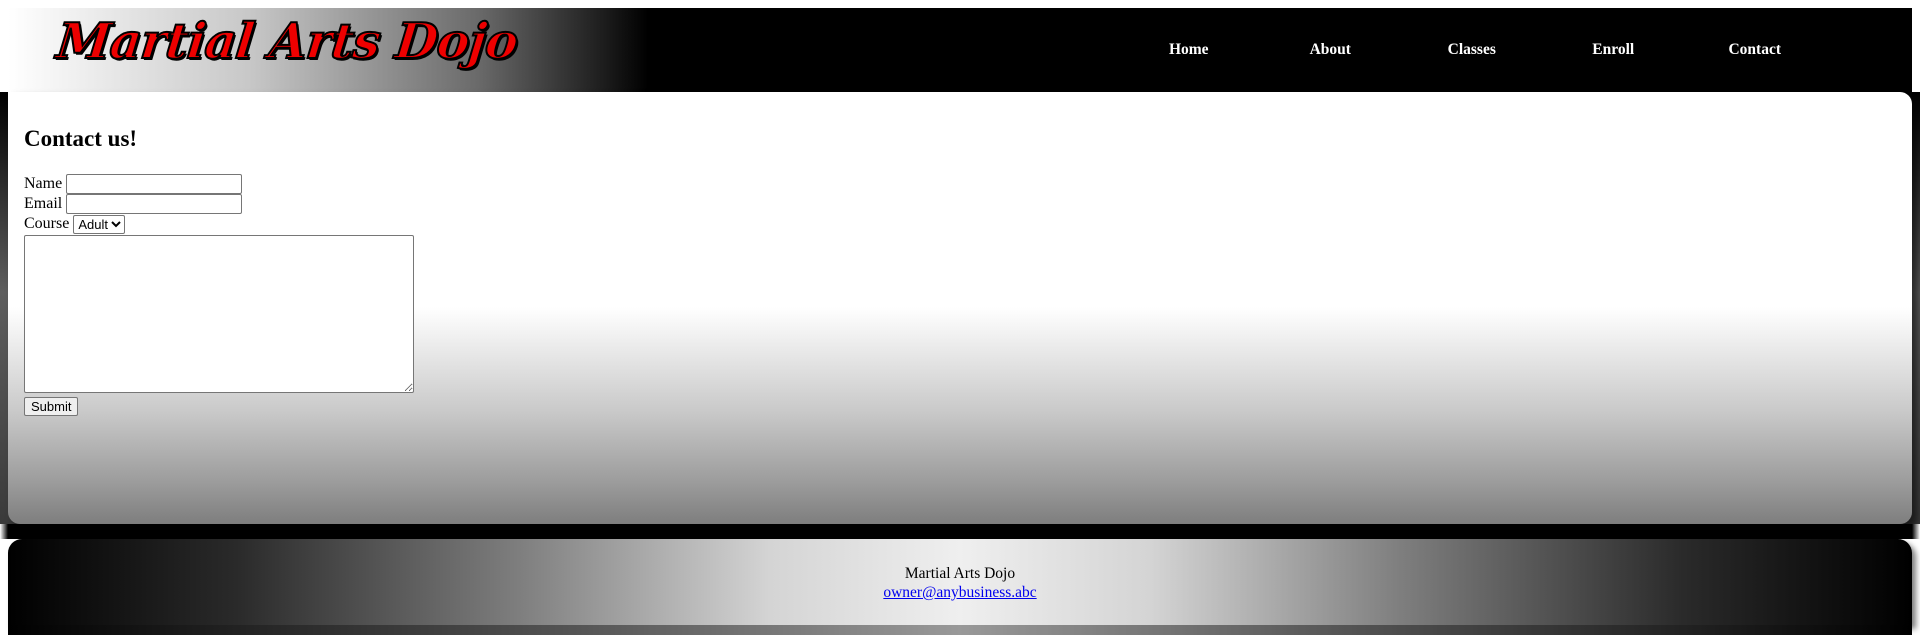  Describe the element at coordinates (154, 184) in the screenshot. I see `name-field` at that location.